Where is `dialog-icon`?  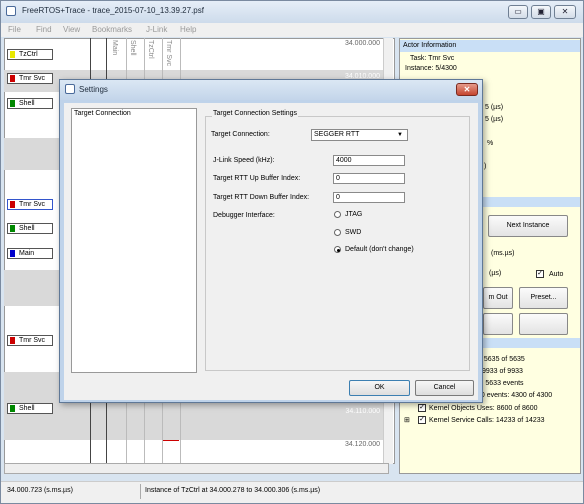 dialog-icon is located at coordinates (70, 89).